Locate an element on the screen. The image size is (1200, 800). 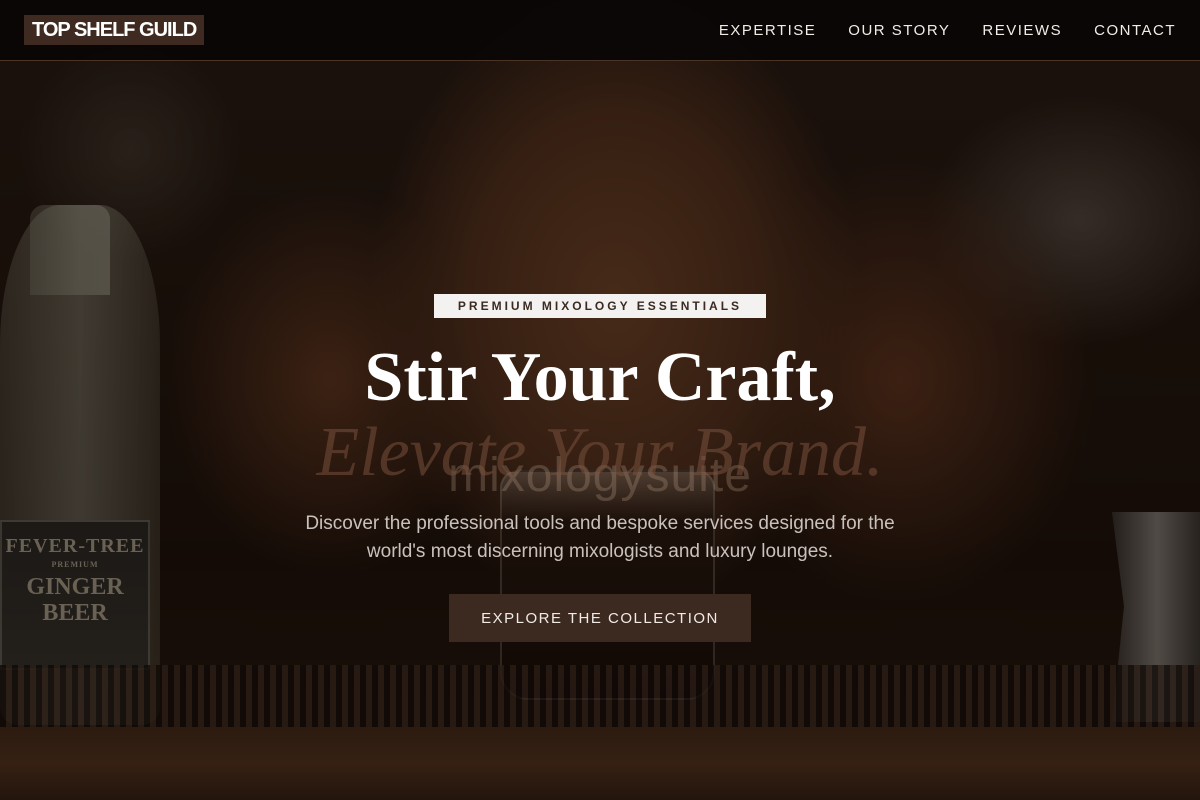
main-nav: EXPERTISE OUR STORY REVIEWS CONTACT is located at coordinates (947, 30).